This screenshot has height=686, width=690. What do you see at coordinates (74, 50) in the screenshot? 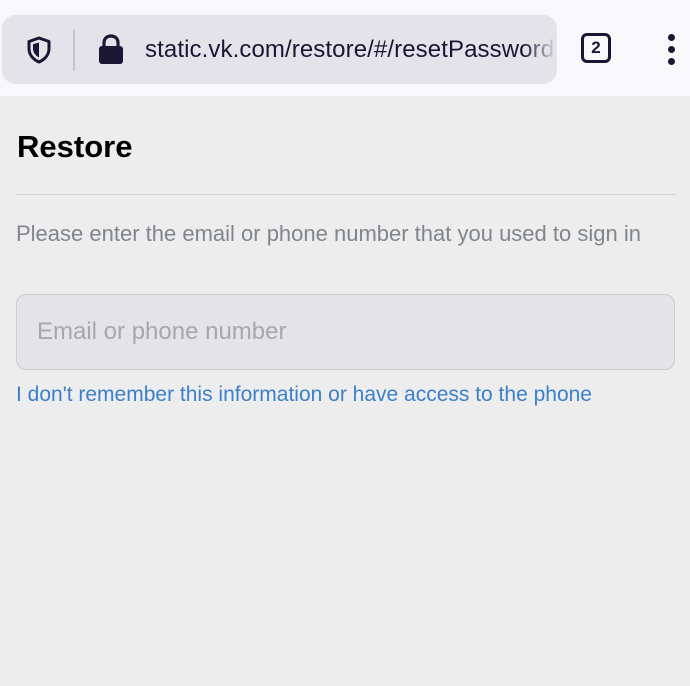
I see `address-bar-divider` at bounding box center [74, 50].